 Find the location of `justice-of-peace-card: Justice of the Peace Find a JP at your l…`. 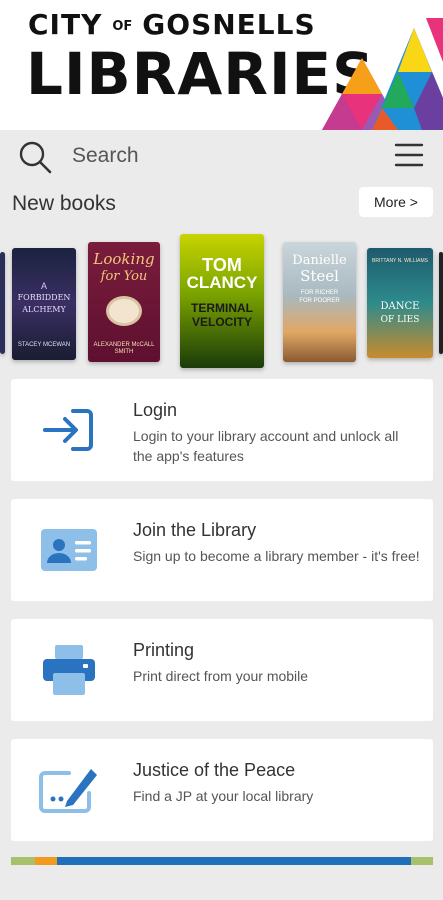

justice-of-peace-card: Justice of the Peace Find a JP at your l… is located at coordinates (222, 790).